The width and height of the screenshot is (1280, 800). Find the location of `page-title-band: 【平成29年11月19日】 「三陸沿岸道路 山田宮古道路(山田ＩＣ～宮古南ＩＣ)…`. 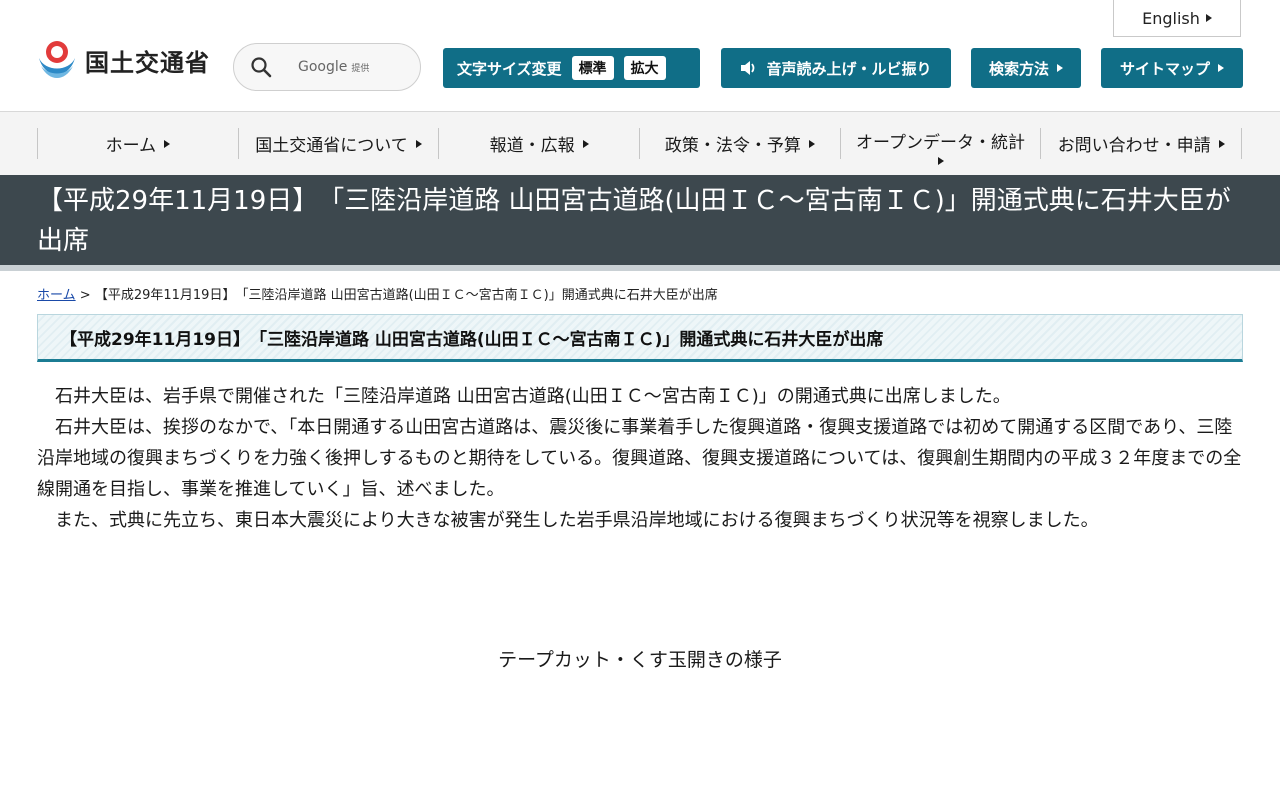

page-title-band: 【平成29年11月19日】 「三陸沿岸道路 山田宮古道路(山田ＩＣ～宮古南ＩＣ)… is located at coordinates (640, 223).